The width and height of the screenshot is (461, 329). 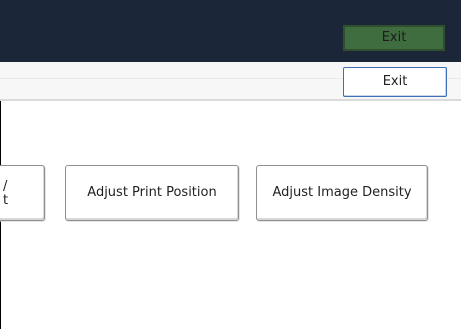 What do you see at coordinates (152, 193) in the screenshot?
I see `adjust-print-position-button: Adjust Print Position` at bounding box center [152, 193].